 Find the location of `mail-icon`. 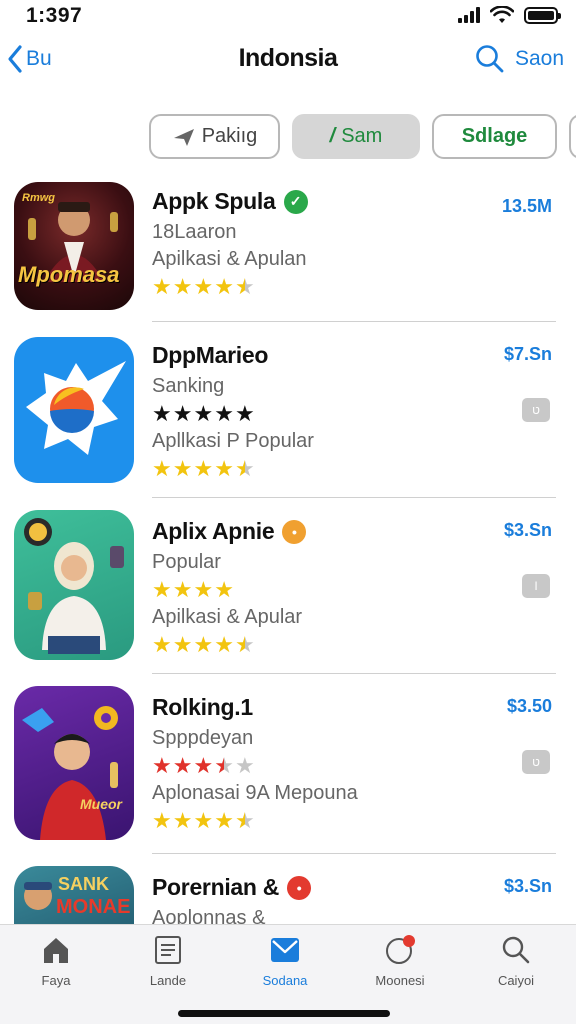

mail-icon is located at coordinates (285, 950).